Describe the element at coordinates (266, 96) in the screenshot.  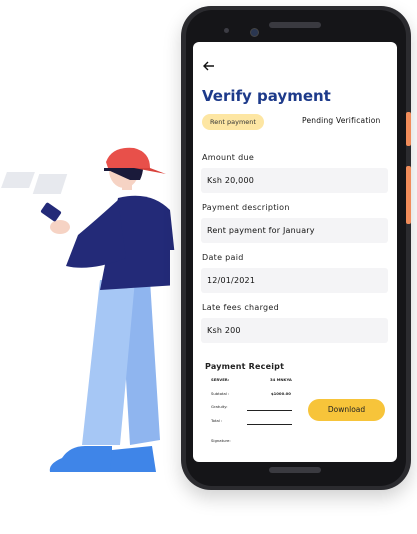
I see `page-title: Verify payment` at that location.